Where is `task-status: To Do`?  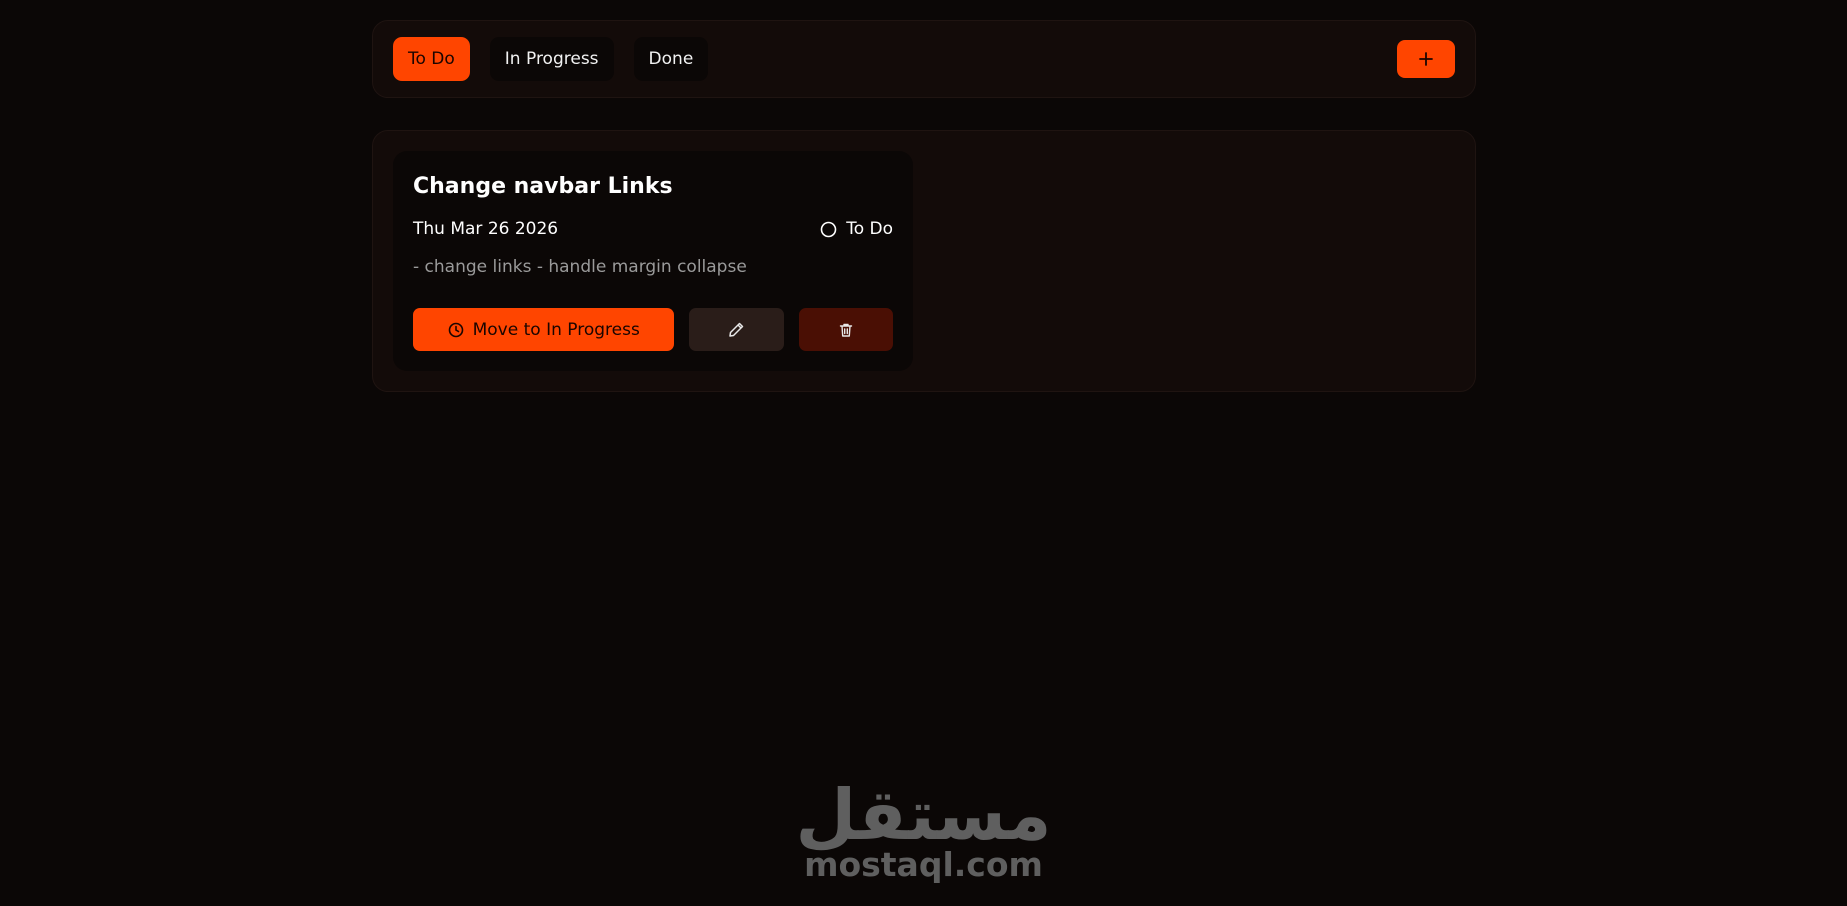
task-status: To Do is located at coordinates (856, 229).